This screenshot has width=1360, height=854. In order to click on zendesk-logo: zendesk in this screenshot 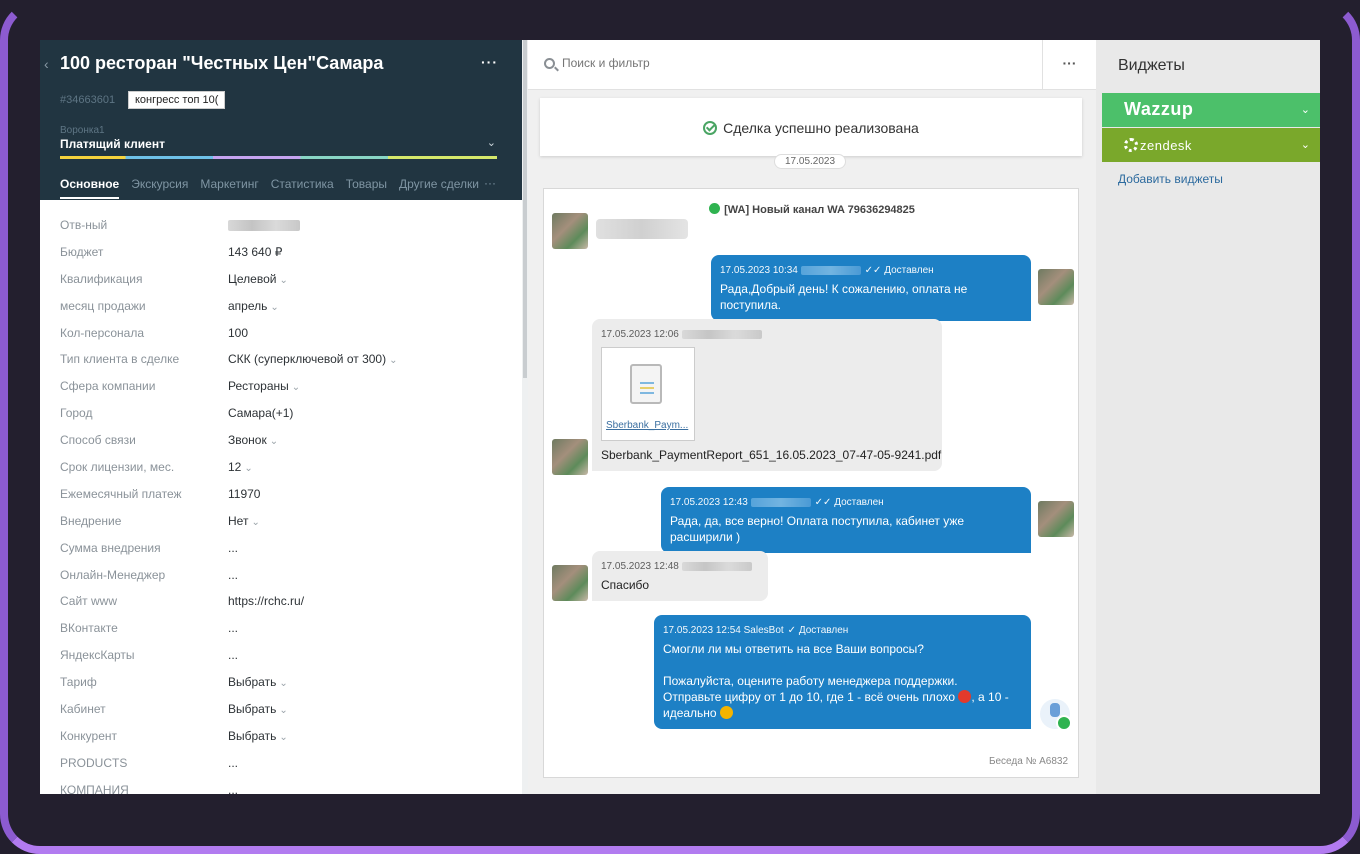, I will do `click(1166, 145)`.